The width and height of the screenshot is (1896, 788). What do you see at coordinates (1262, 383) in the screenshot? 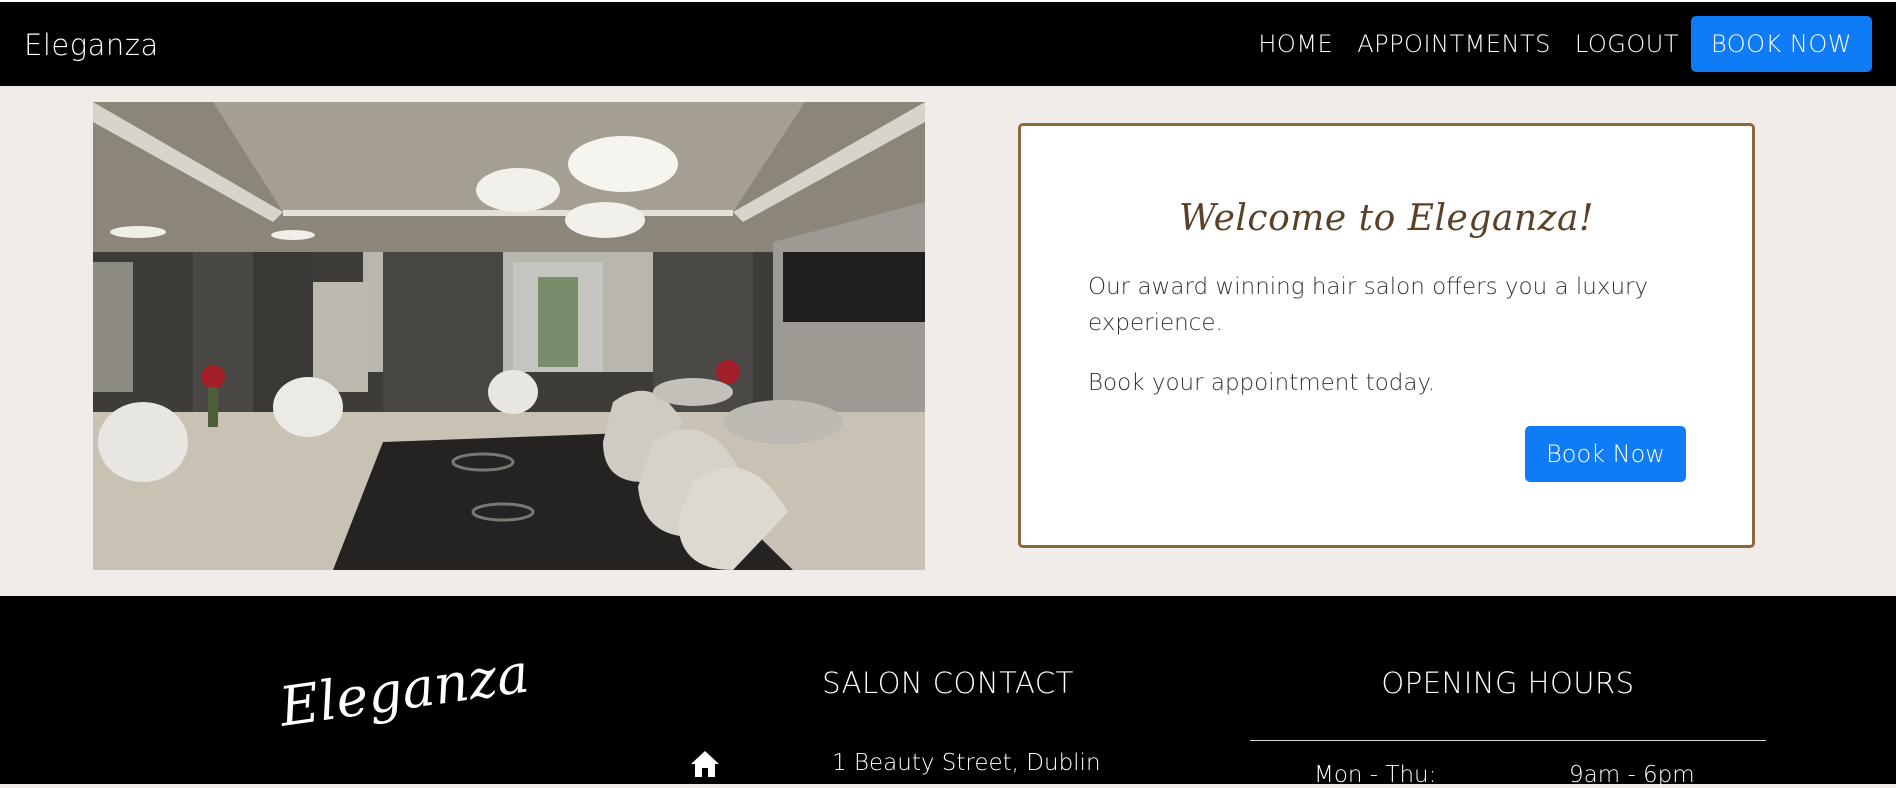
I see `welcome-paragraph-book: Book your appointment today.` at bounding box center [1262, 383].